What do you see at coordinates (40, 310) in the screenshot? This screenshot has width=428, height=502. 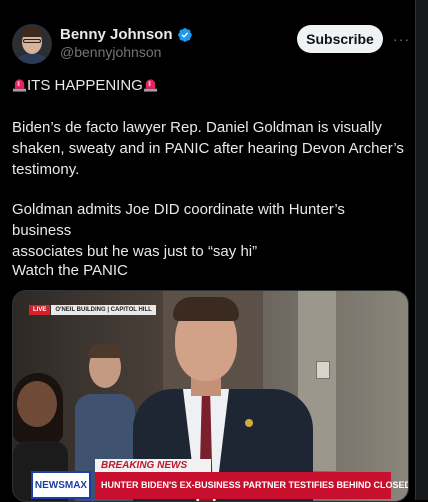 I see `live-badge: LIVE` at bounding box center [40, 310].